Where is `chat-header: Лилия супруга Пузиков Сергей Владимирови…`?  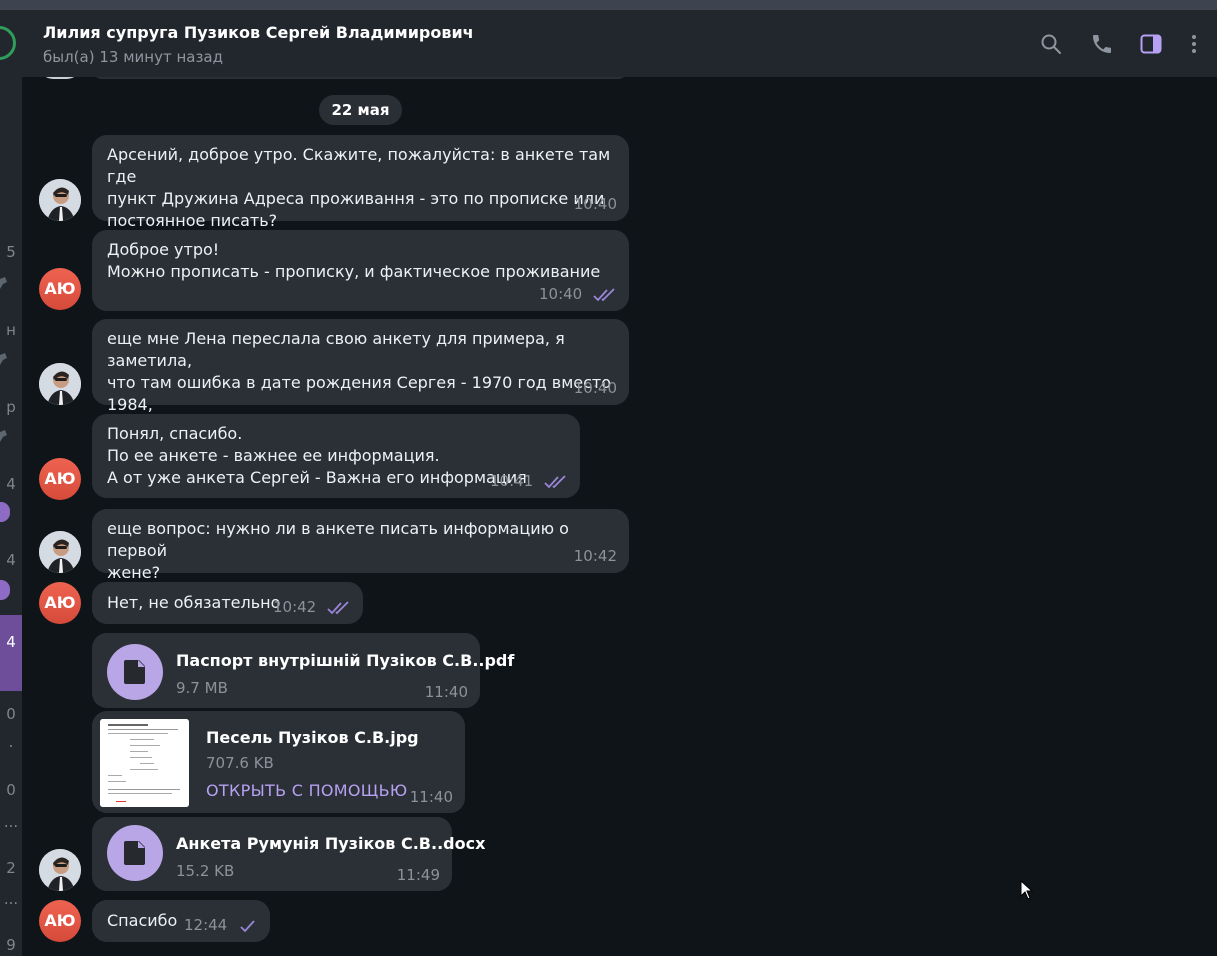 chat-header: Лилия супруга Пузиков Сергей Владимирови… is located at coordinates (619, 43).